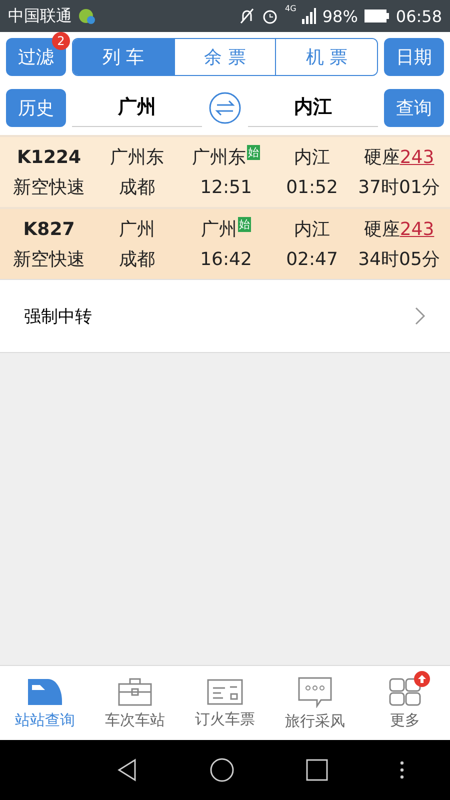  I want to click on depart-time: 12:51, so click(226, 187).